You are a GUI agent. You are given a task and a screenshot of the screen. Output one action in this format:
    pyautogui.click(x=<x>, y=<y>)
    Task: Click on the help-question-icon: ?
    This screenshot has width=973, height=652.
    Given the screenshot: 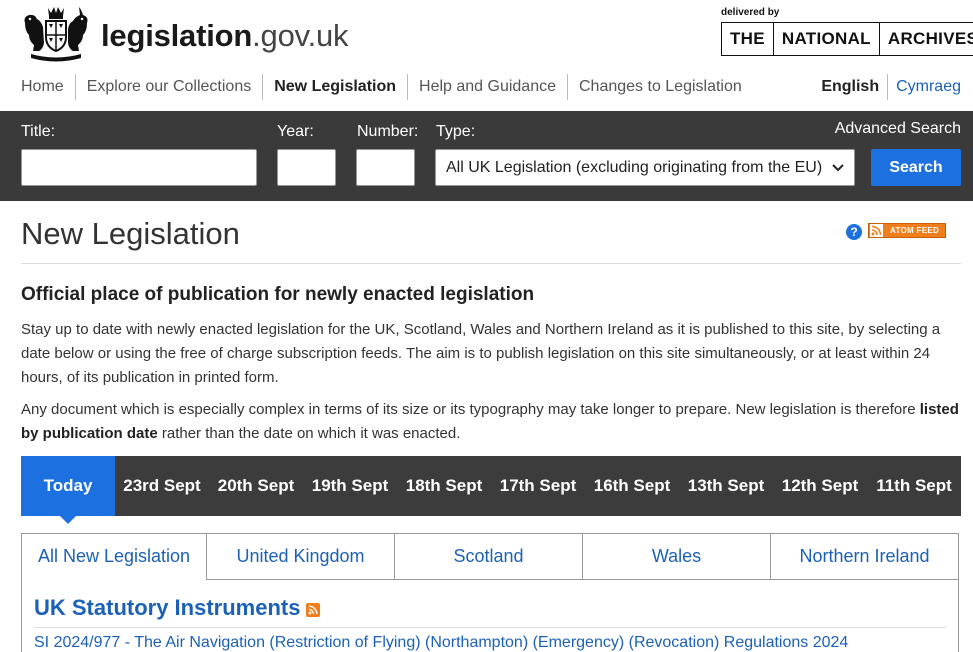 What is the action you would take?
    pyautogui.click(x=854, y=232)
    